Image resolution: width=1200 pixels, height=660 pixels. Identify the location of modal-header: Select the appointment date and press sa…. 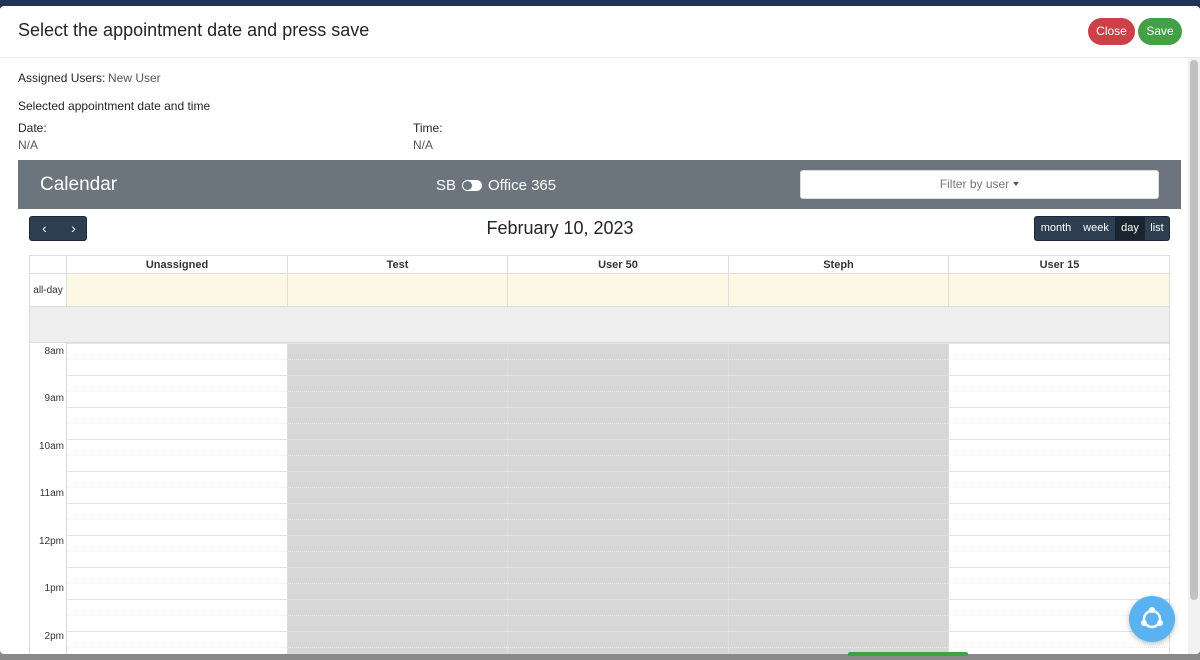
(600, 32).